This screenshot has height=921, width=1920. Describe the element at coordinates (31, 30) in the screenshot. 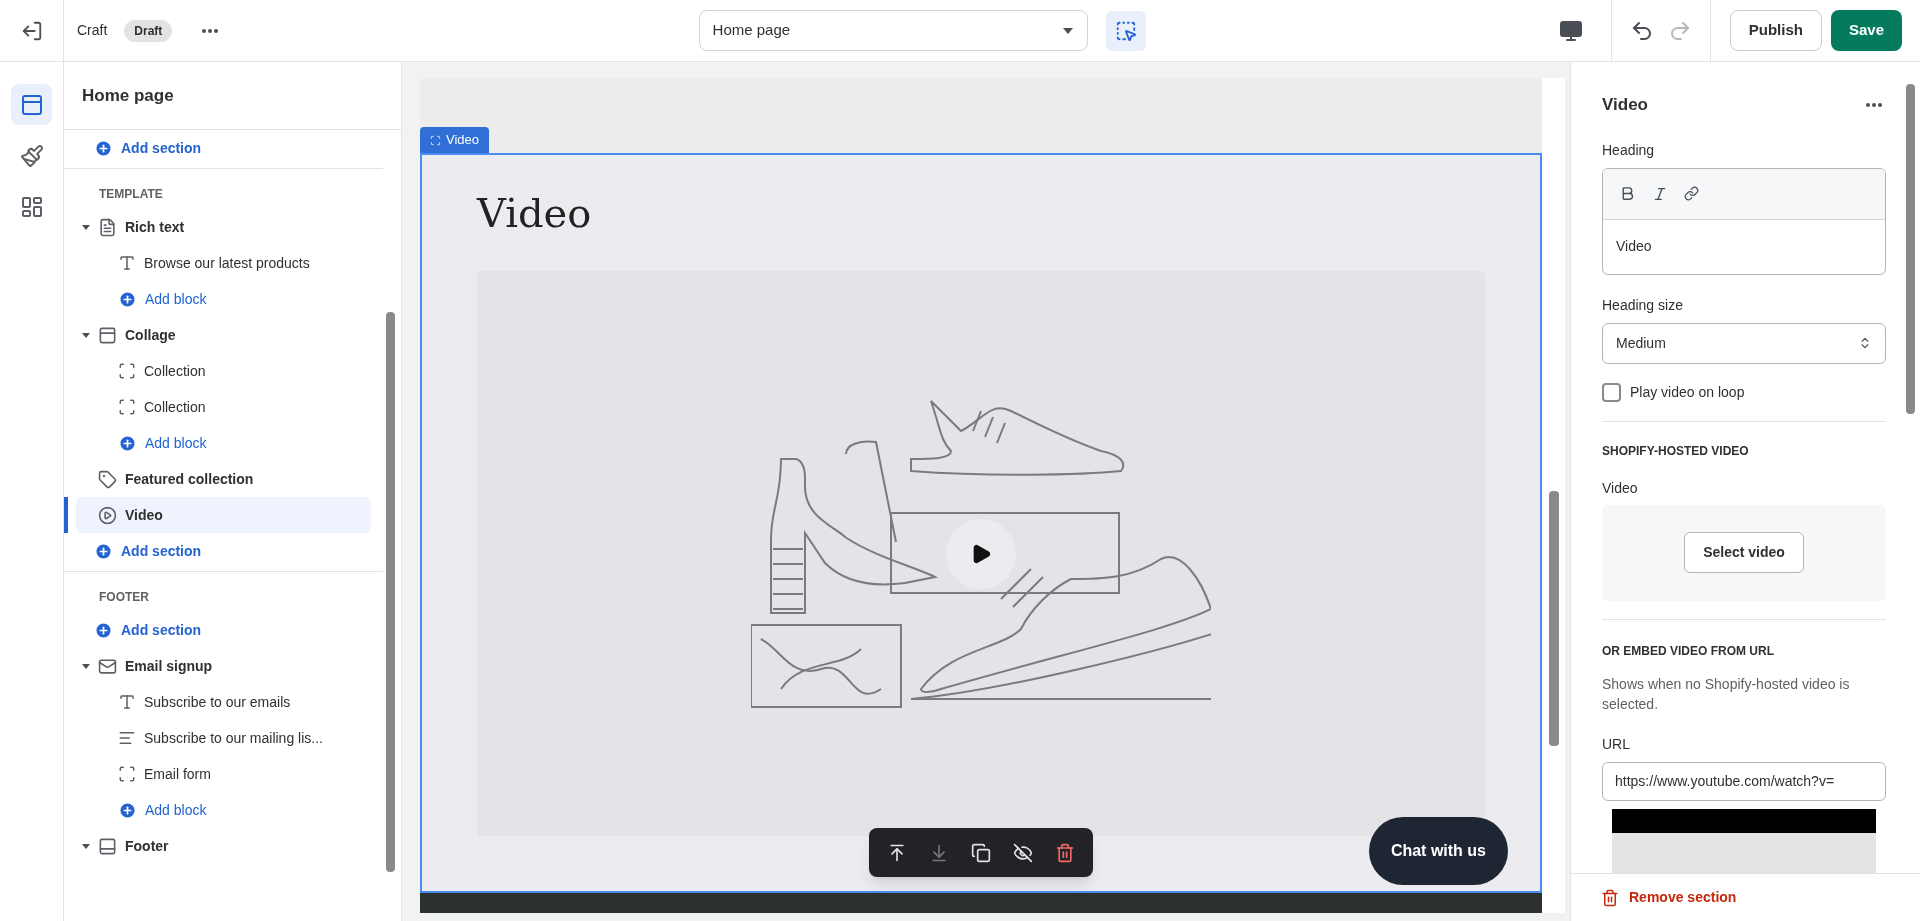

I see `exit-icon` at that location.